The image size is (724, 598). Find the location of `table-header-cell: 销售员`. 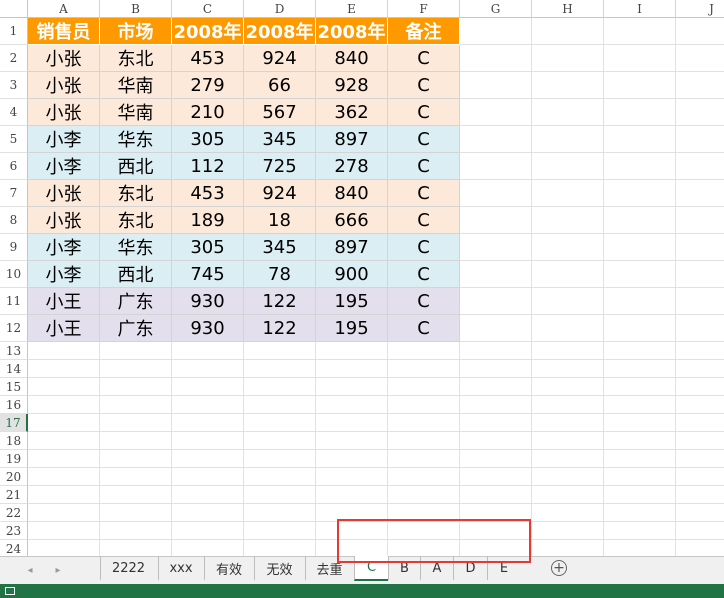

table-header-cell: 销售员 is located at coordinates (64, 31).